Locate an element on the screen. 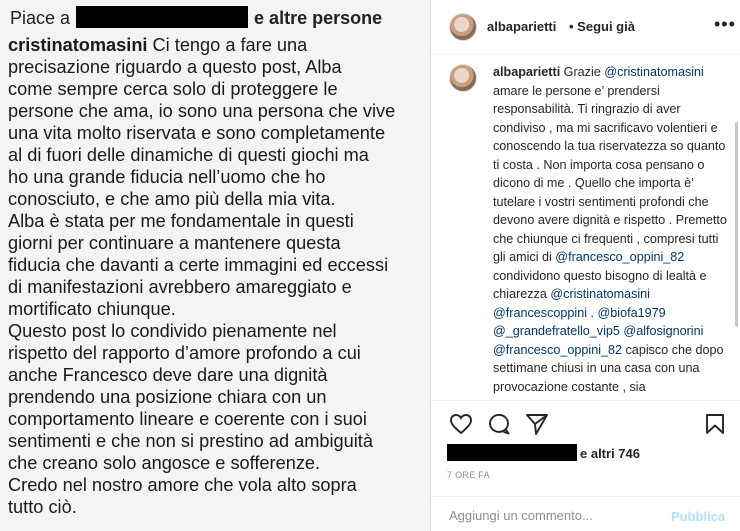 The height and width of the screenshot is (531, 740). action-bar is located at coordinates (585, 422).